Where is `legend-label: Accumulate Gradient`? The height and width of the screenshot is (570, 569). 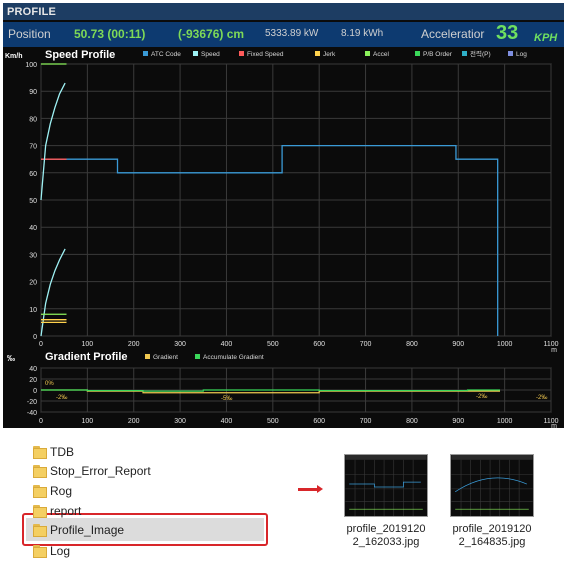 legend-label: Accumulate Gradient is located at coordinates (233, 357).